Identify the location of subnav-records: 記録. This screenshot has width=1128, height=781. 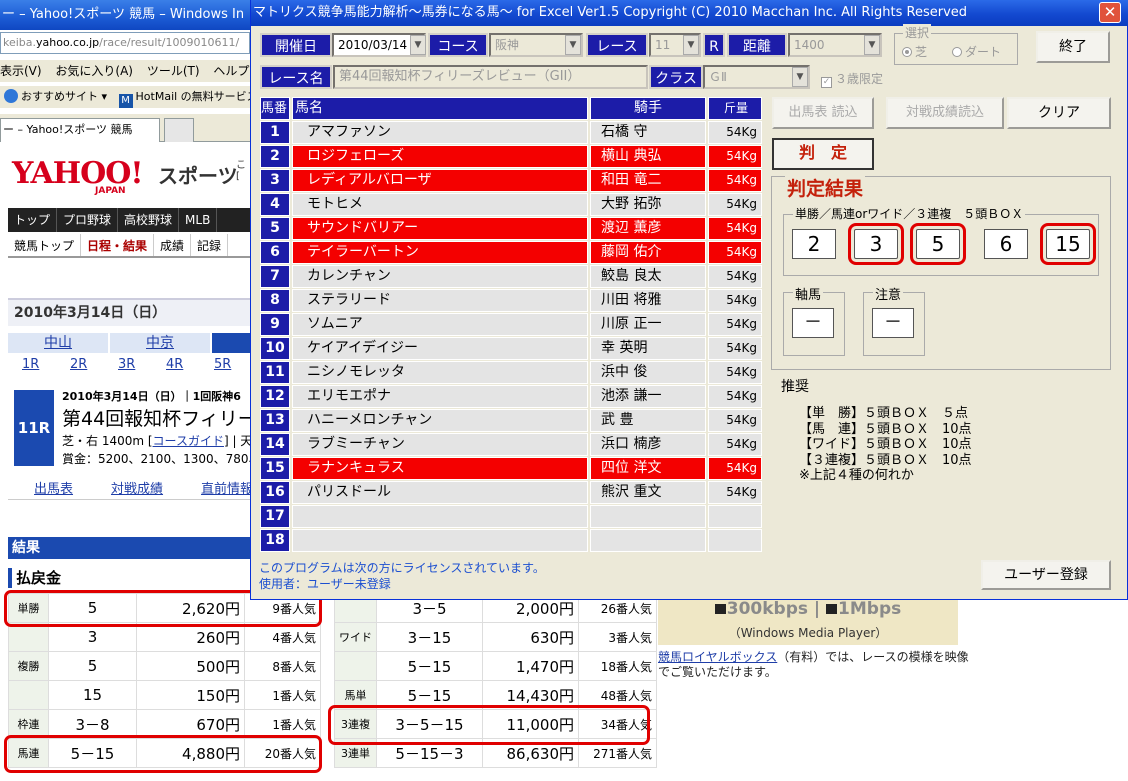
(210, 245).